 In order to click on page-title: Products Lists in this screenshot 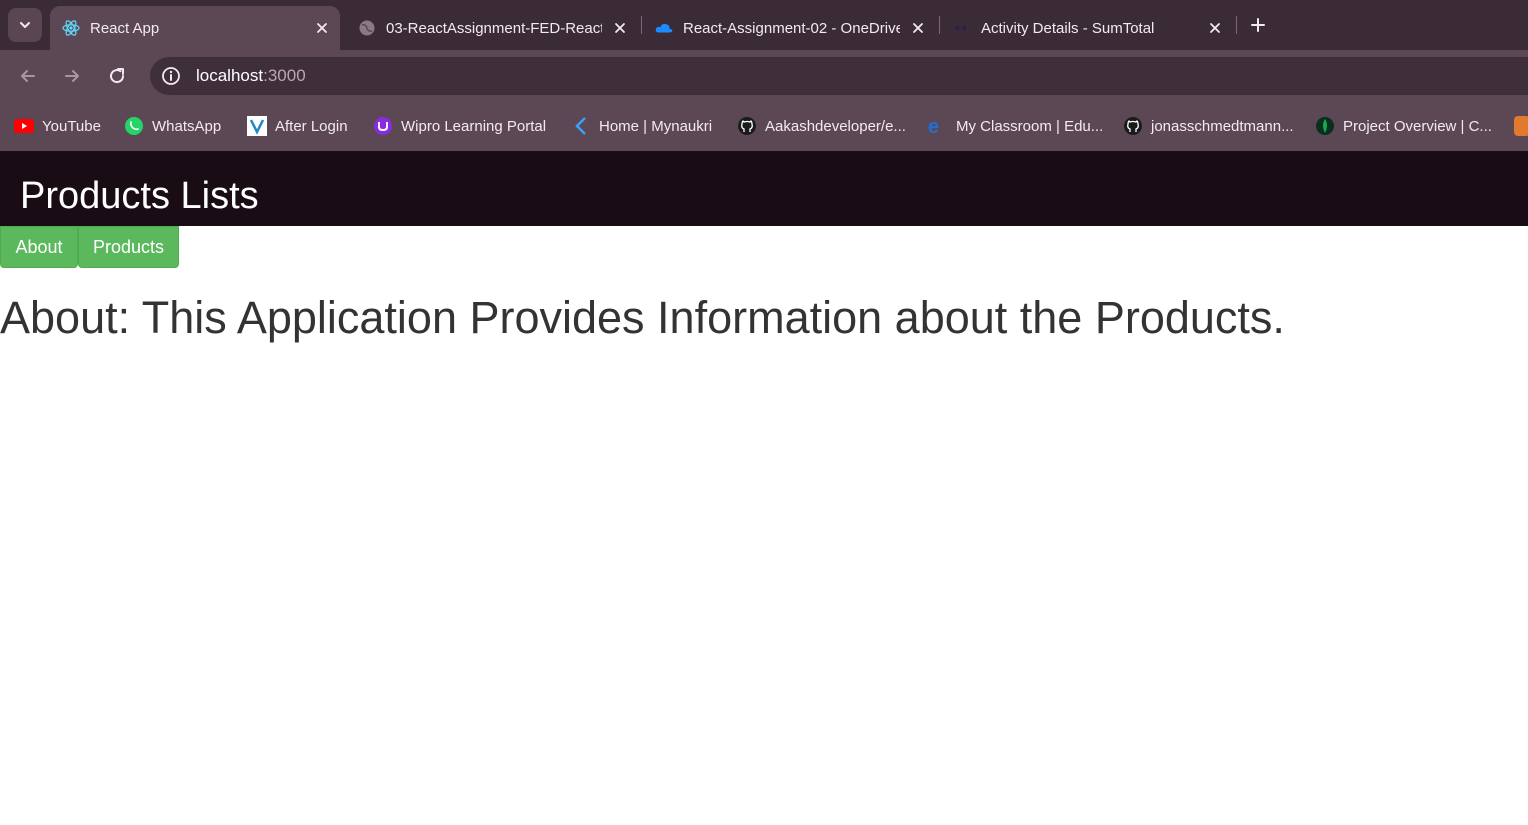, I will do `click(139, 196)`.